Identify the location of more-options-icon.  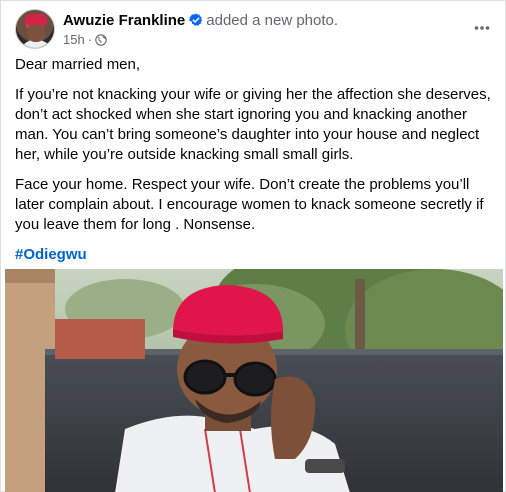
(482, 28).